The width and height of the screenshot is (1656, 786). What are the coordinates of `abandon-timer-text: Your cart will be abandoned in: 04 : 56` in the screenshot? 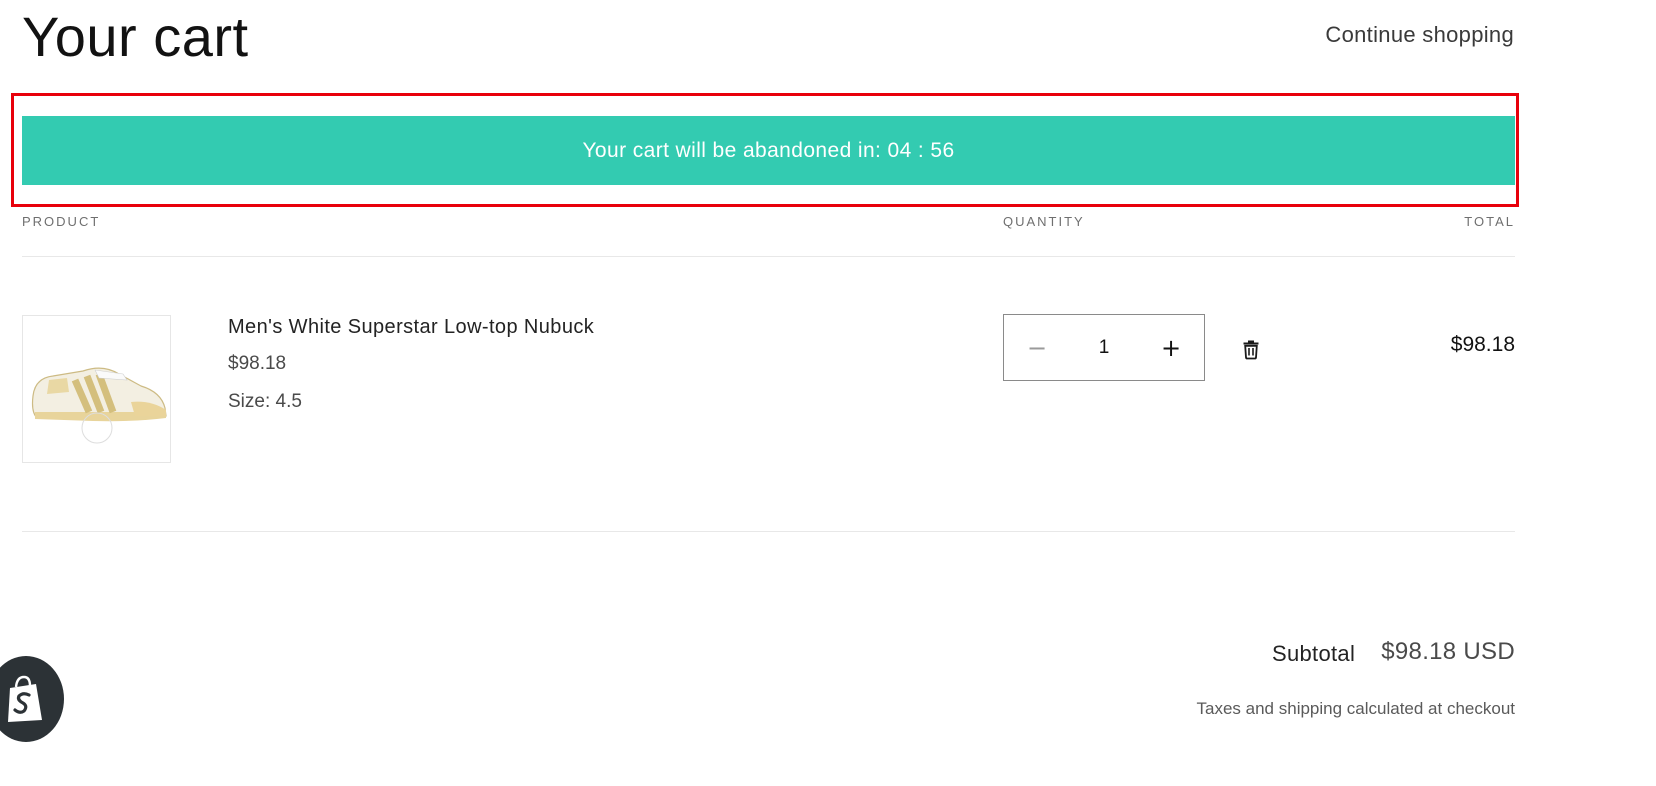 It's located at (768, 150).